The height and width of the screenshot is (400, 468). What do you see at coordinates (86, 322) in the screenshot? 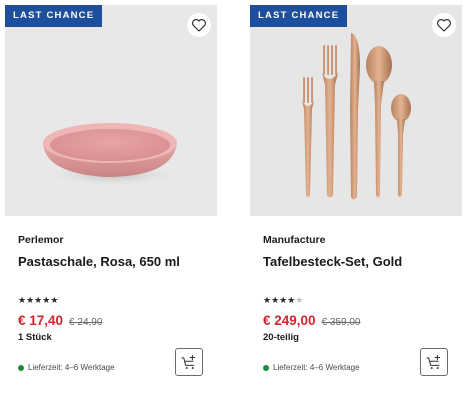
I see `original-price: € 24,90` at bounding box center [86, 322].